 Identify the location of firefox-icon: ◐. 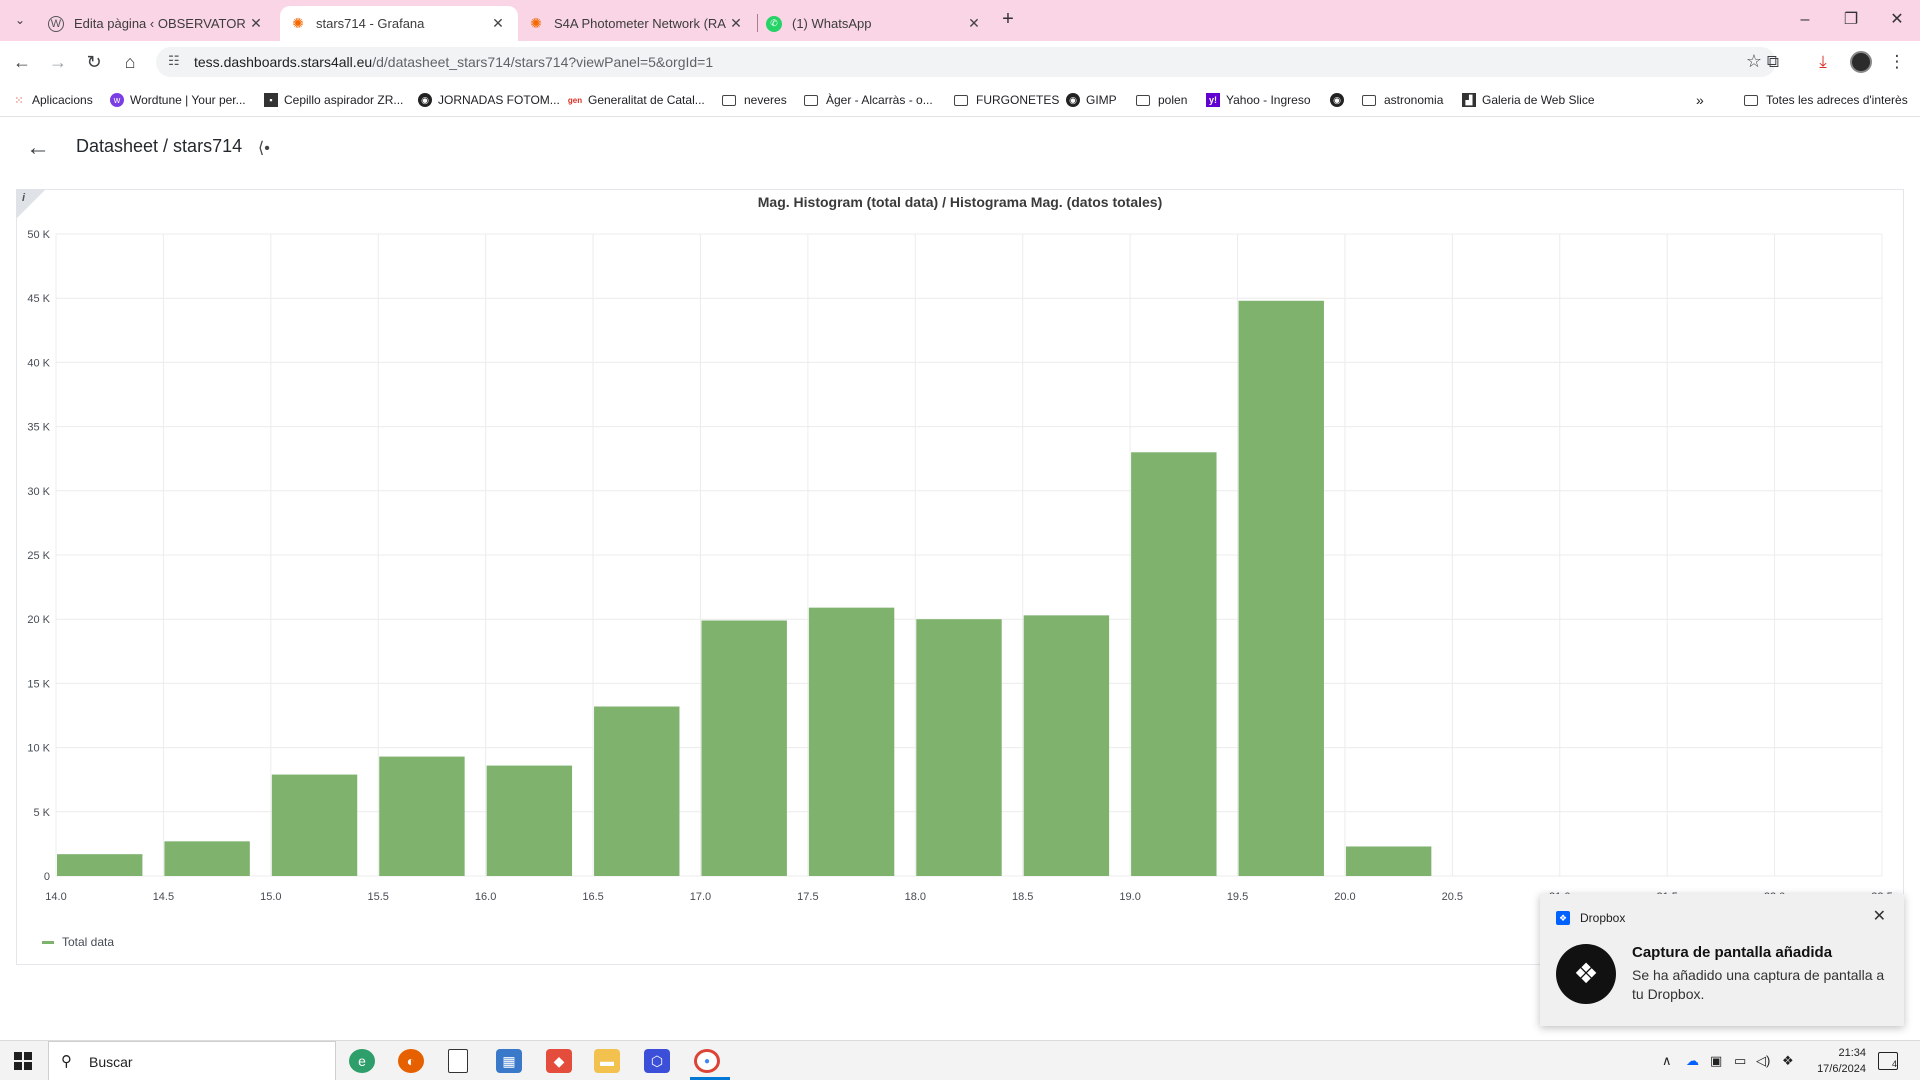
(411, 1061).